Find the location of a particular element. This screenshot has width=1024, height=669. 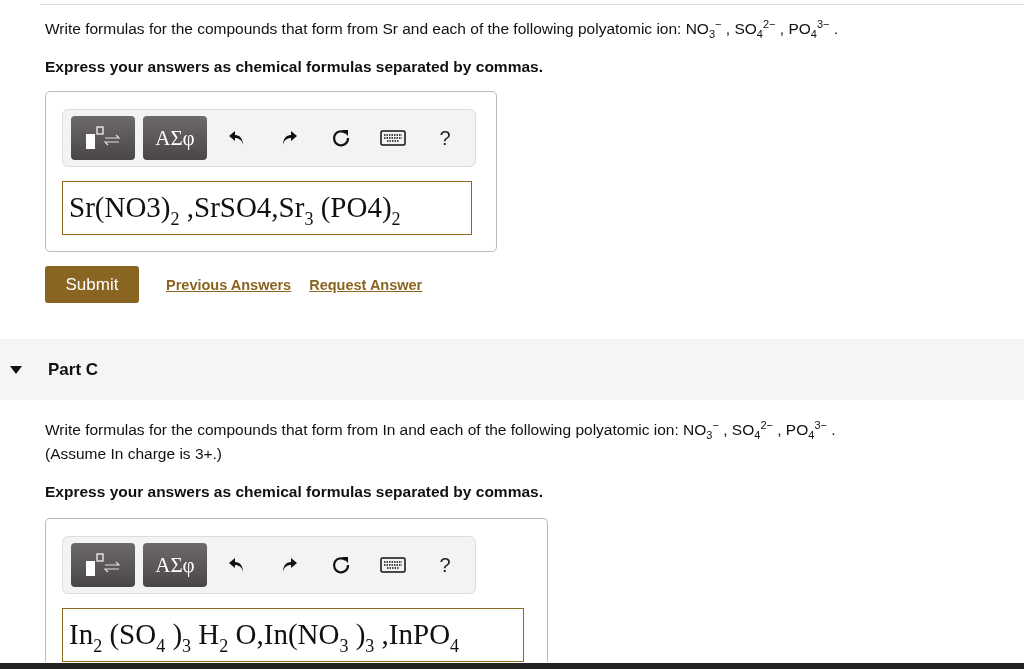

submit-button: Submit is located at coordinates (92, 284).